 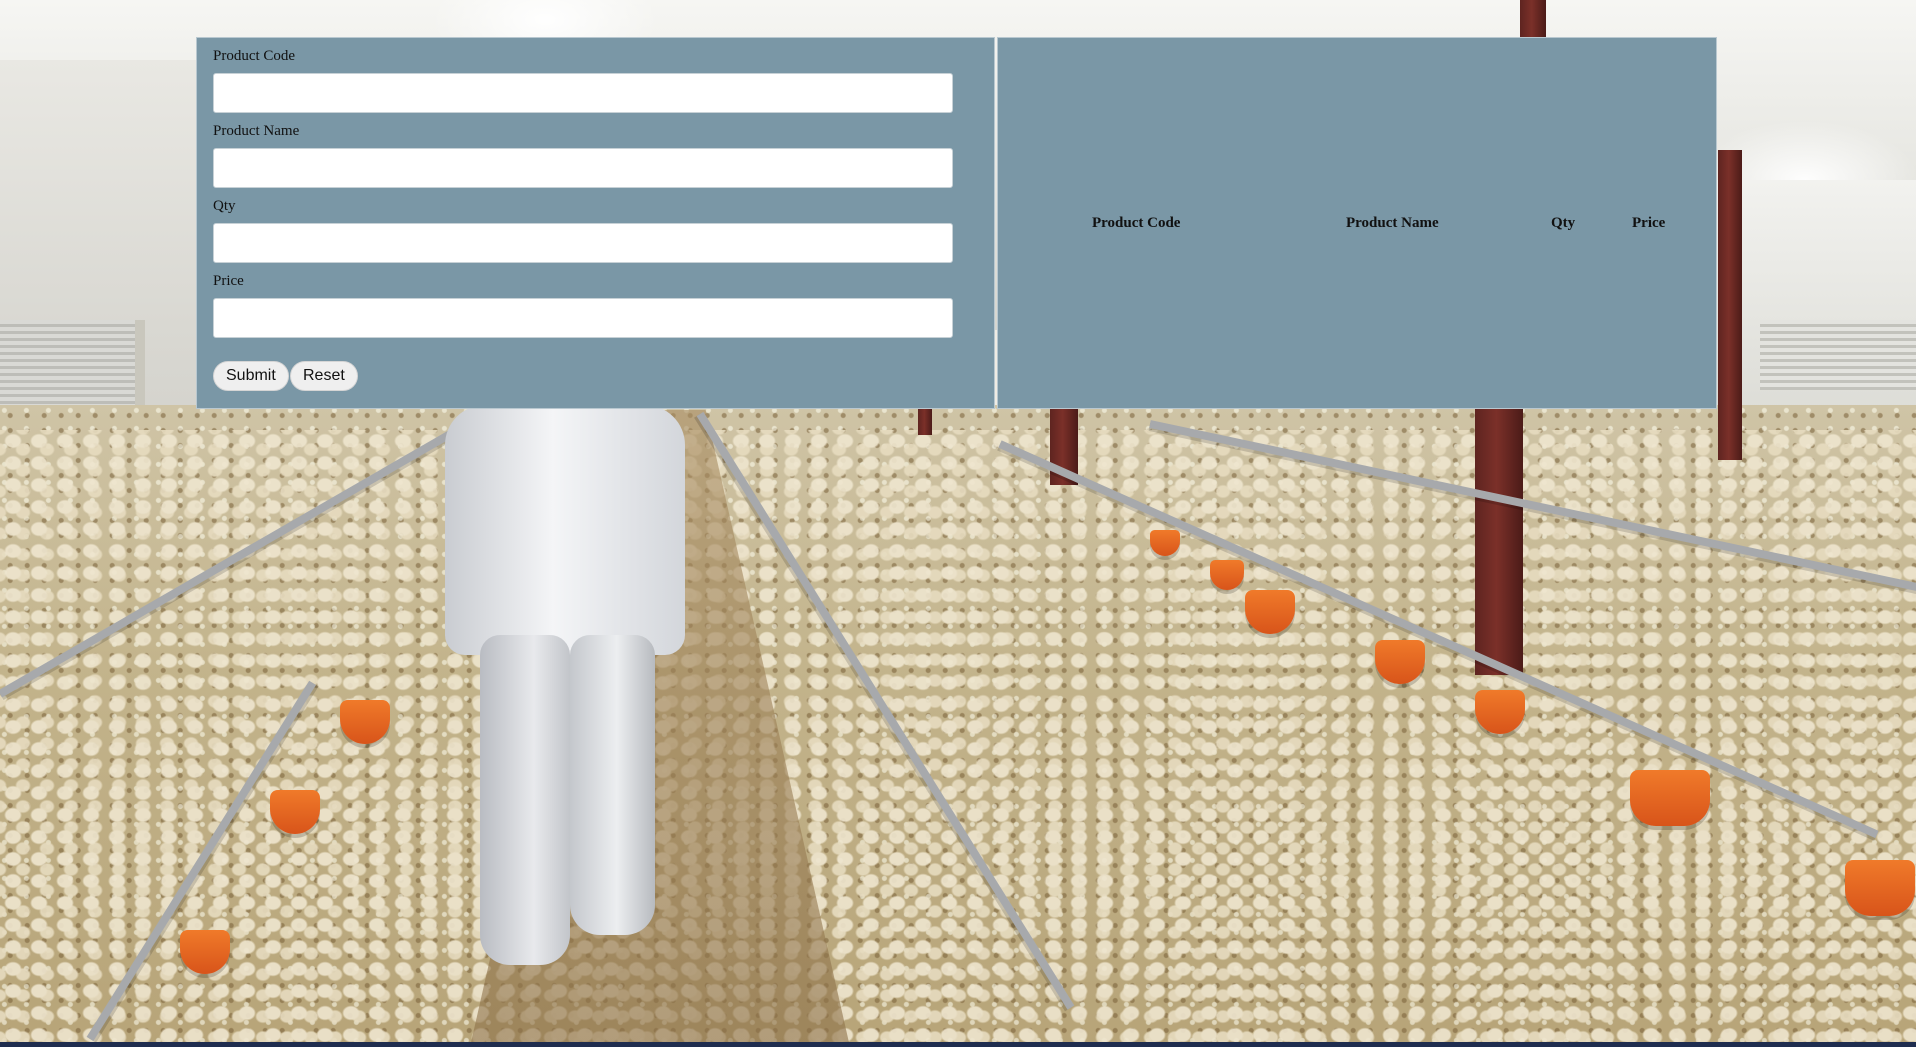 What do you see at coordinates (224, 206) in the screenshot?
I see `qty-label: Qty` at bounding box center [224, 206].